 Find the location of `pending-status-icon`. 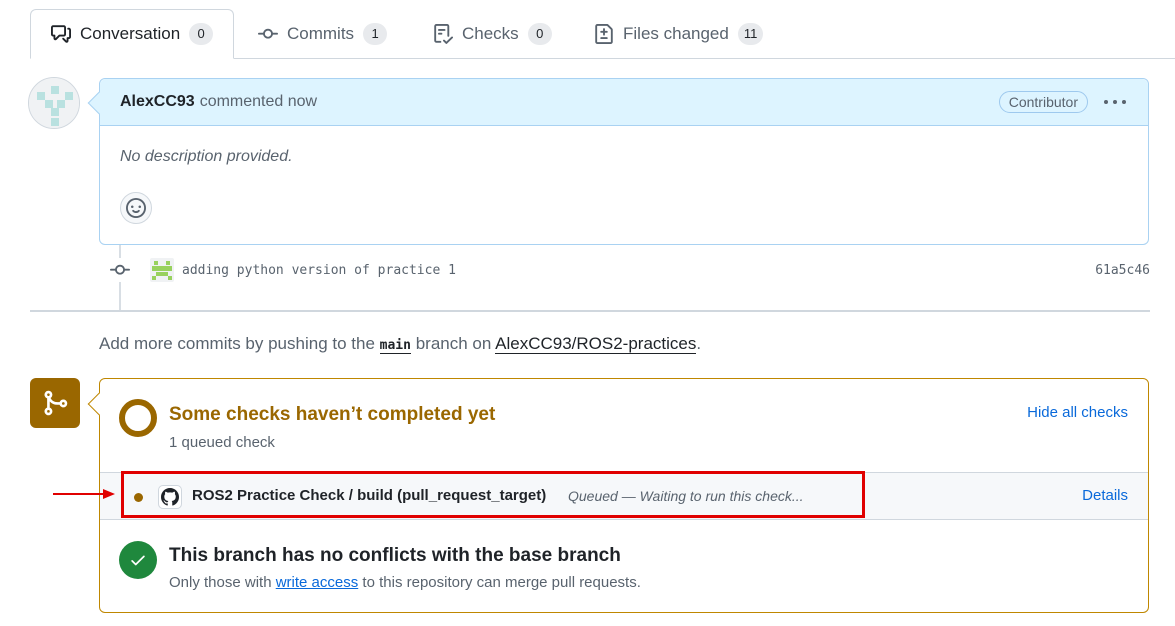

pending-status-icon is located at coordinates (138, 418).